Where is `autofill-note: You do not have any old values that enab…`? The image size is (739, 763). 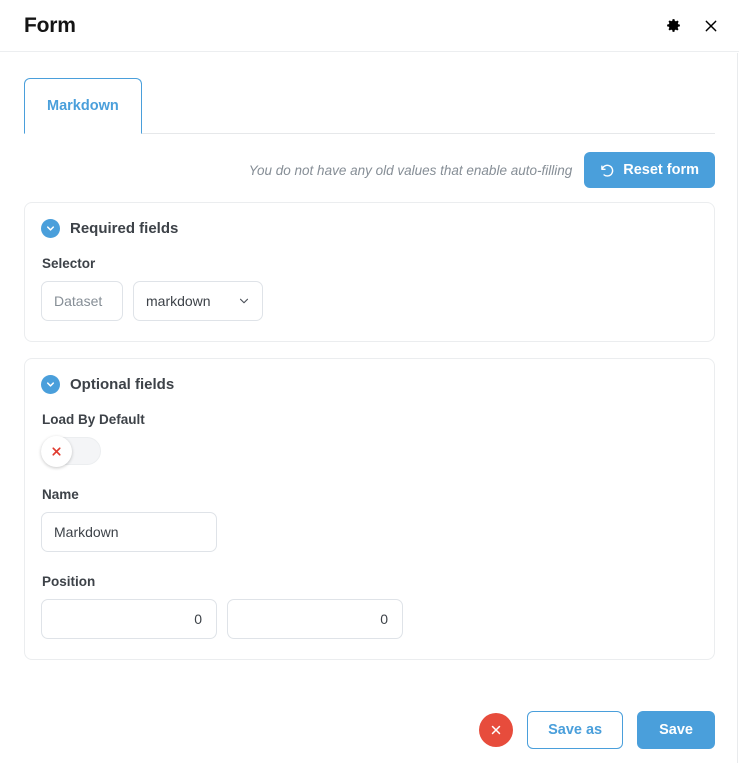 autofill-note: You do not have any old values that enab… is located at coordinates (410, 170).